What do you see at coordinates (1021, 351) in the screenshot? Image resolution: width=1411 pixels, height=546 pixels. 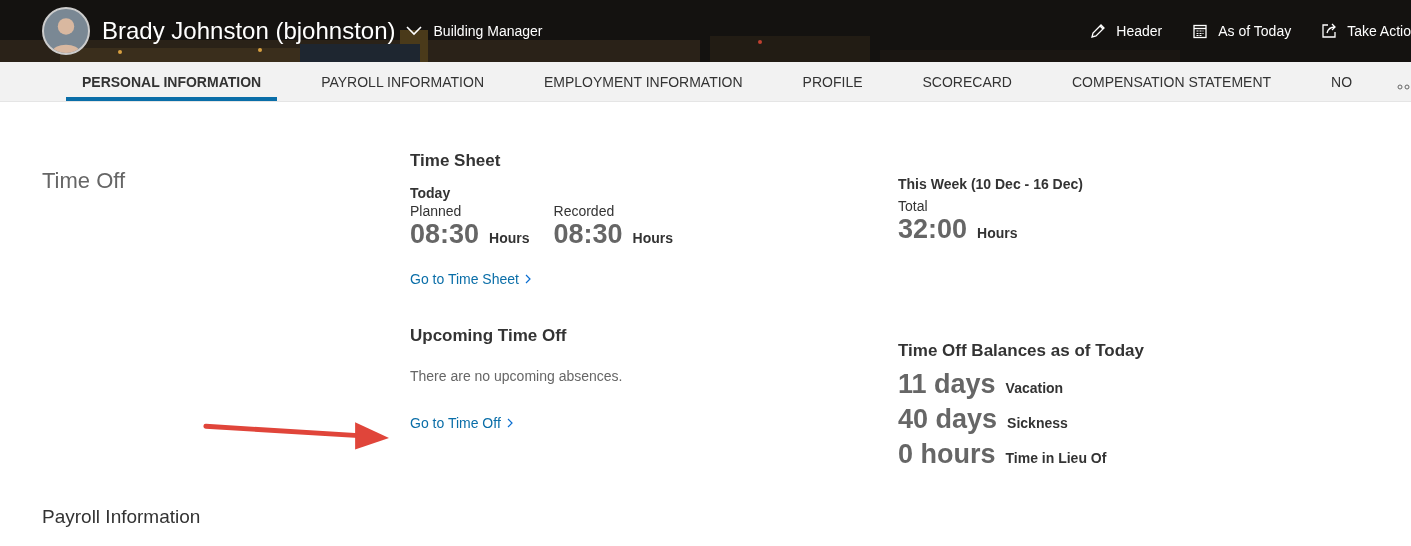 I see `card-title: Time Off Balances as of Today` at bounding box center [1021, 351].